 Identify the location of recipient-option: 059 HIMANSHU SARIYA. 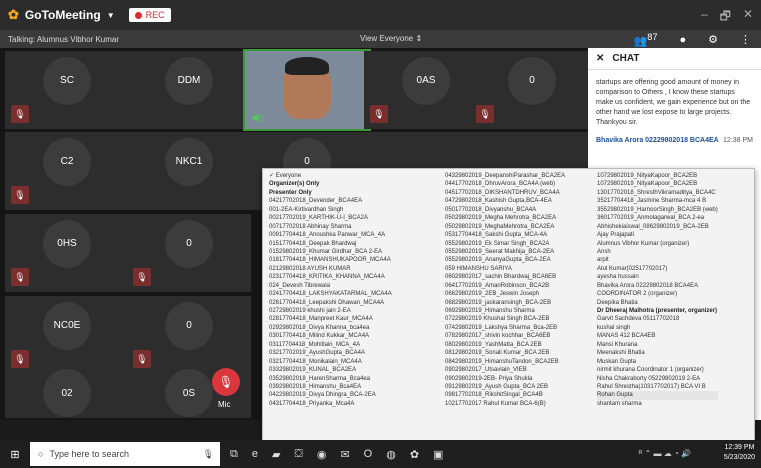
(505, 269).